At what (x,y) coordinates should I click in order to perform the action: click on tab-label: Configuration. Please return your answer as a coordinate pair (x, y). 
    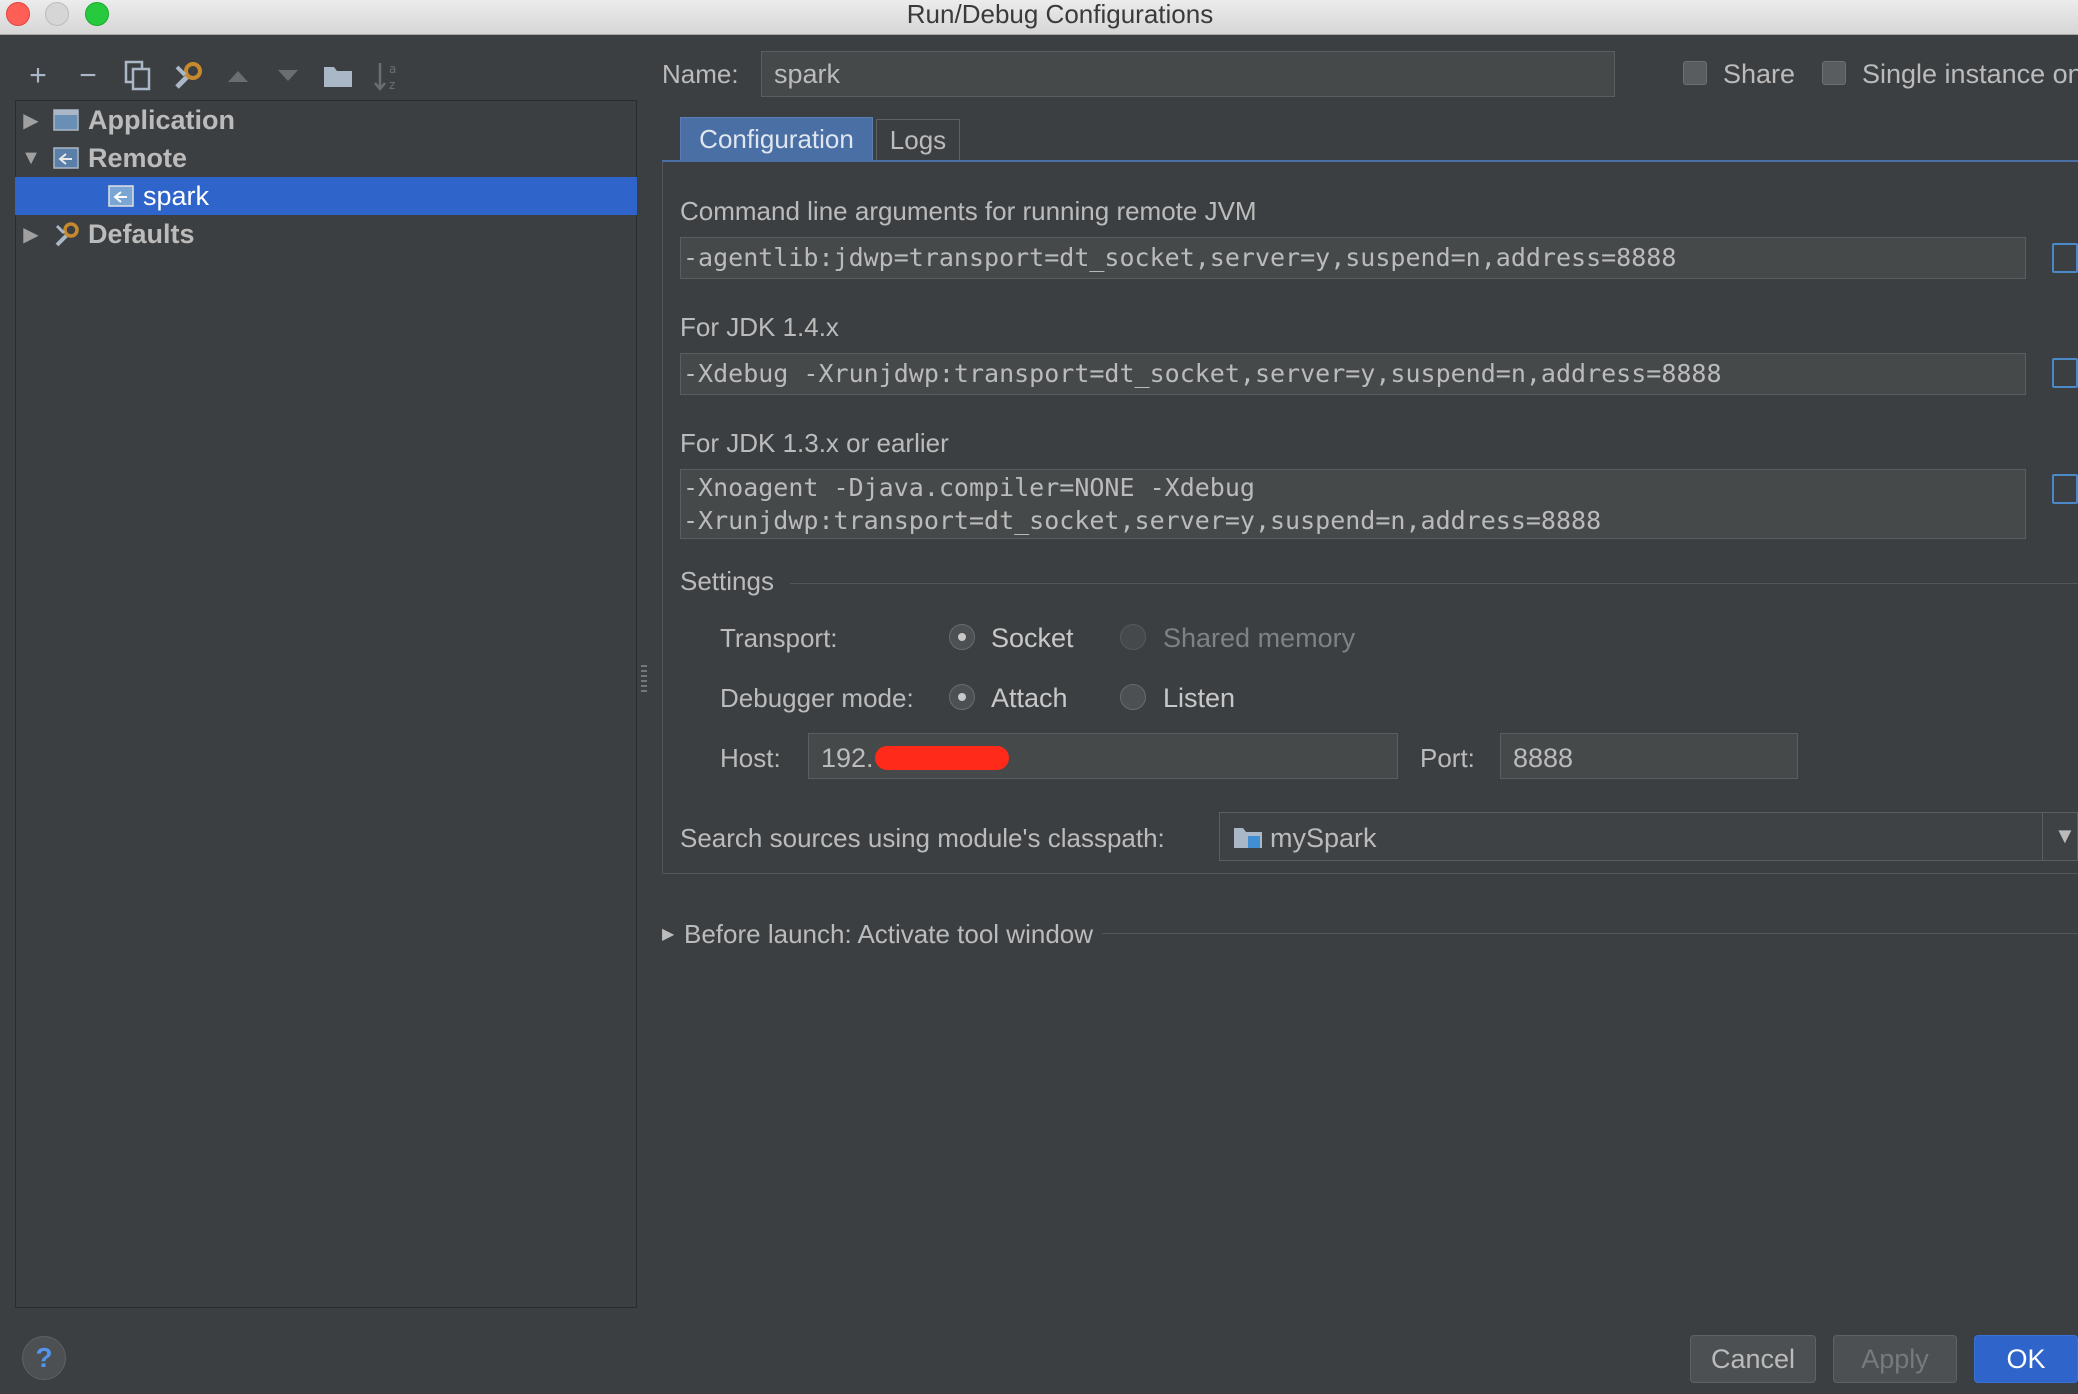
    Looking at the image, I should click on (776, 138).